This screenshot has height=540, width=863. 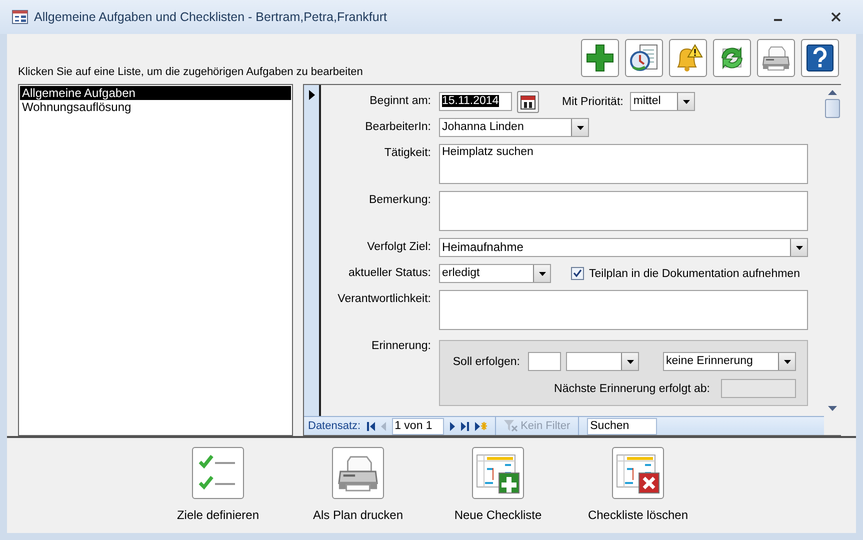 What do you see at coordinates (334, 426) in the screenshot?
I see `record-label: Datensatz:` at bounding box center [334, 426].